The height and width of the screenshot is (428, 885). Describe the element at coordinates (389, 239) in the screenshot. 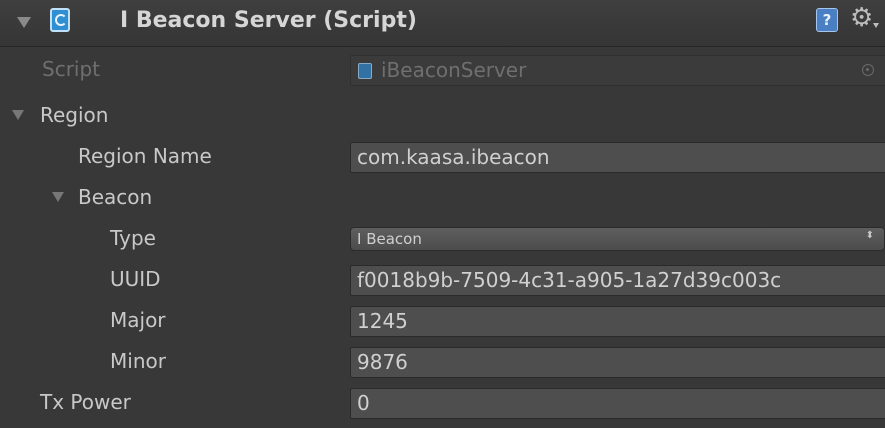

I see `type-dropdown-value: I Beacon` at that location.